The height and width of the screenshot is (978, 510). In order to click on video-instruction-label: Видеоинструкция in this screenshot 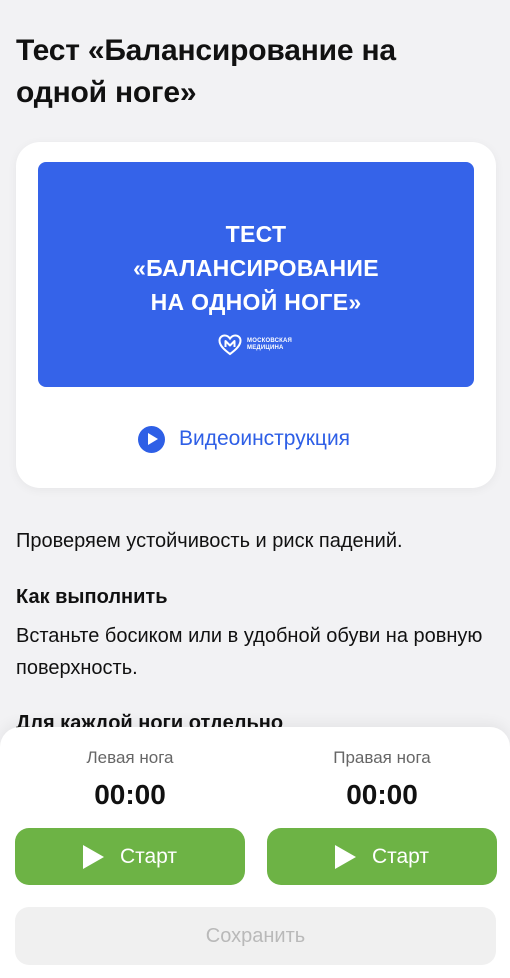, I will do `click(265, 438)`.